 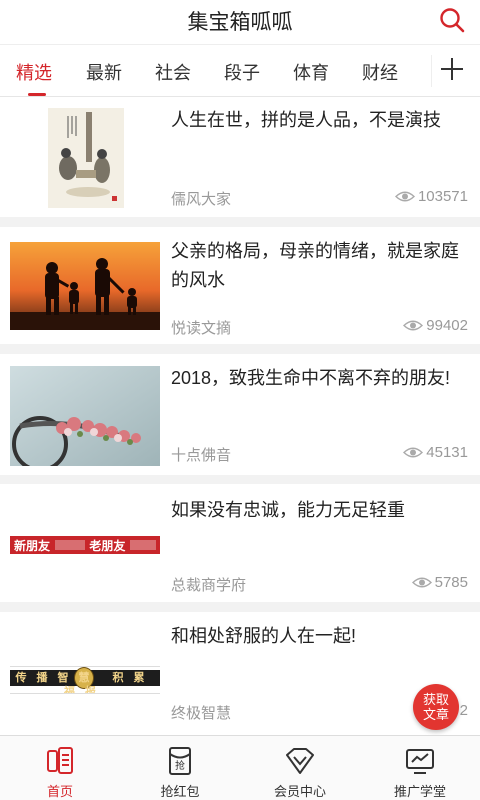 I want to click on thumbnail-text: 传播智慧 积累福报, so click(x=85, y=683).